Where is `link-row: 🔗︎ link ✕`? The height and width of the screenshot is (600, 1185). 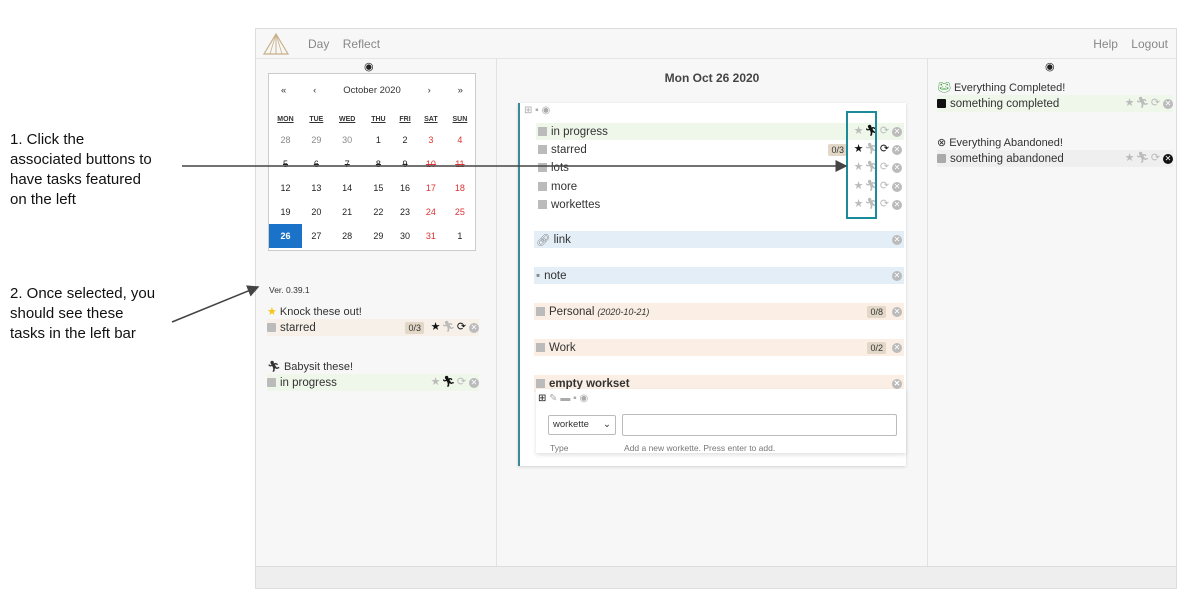 link-row: 🔗︎ link ✕ is located at coordinates (719, 239).